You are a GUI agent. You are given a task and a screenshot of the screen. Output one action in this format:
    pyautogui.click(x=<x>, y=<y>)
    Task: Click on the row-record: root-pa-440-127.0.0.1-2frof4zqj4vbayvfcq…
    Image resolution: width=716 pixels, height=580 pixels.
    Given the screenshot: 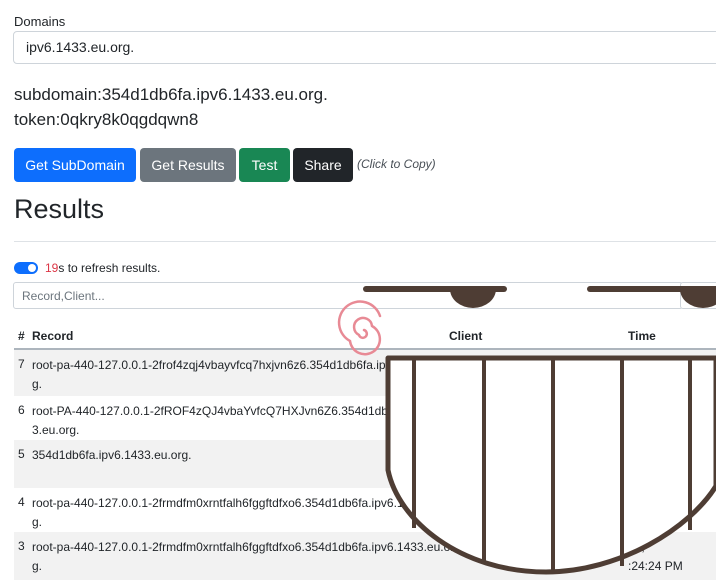 What is the action you would take?
    pyautogui.click(x=245, y=374)
    